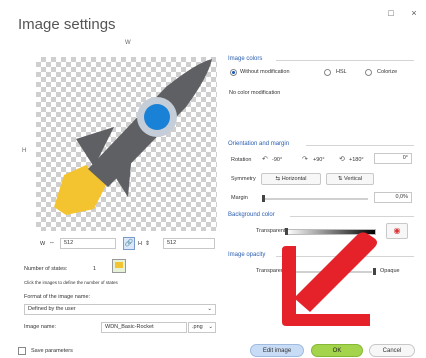  I want to click on states-label: Number of states:, so click(46, 269).